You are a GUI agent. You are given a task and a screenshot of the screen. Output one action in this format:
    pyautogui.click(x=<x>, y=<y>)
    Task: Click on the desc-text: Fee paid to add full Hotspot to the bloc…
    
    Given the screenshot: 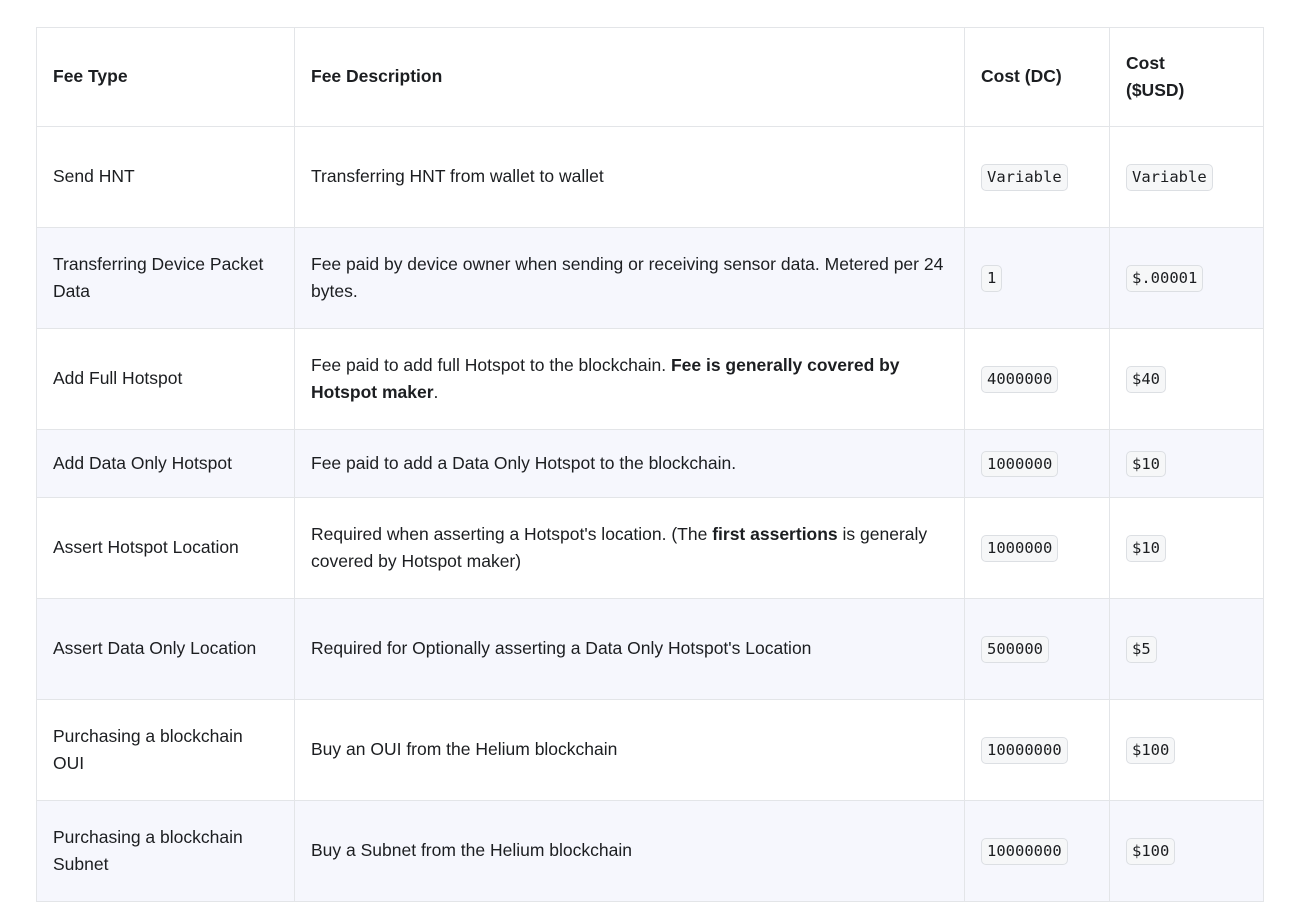 What is the action you would take?
    pyautogui.click(x=491, y=364)
    